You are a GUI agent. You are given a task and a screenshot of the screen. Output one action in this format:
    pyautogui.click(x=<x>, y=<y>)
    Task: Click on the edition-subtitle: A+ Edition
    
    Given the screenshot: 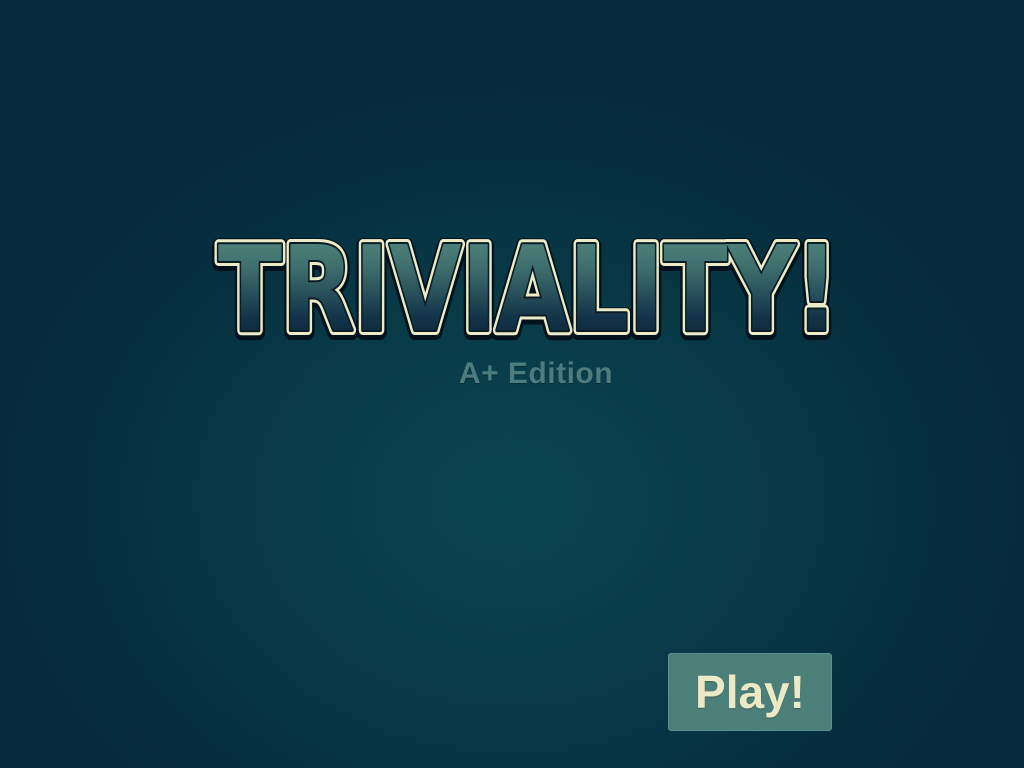 What is the action you would take?
    pyautogui.click(x=536, y=373)
    